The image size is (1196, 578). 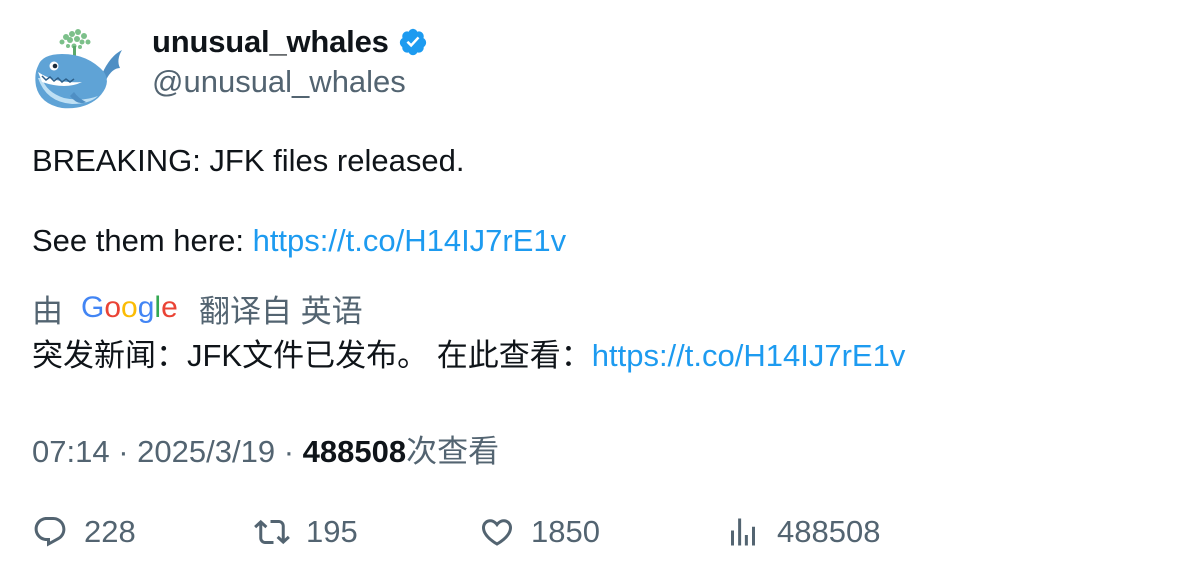 I want to click on views-action-count: 488508, so click(x=829, y=531).